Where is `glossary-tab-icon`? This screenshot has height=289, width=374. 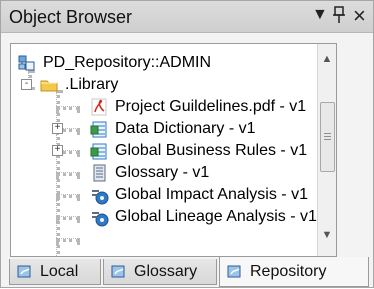 glossary-tab-icon is located at coordinates (119, 272).